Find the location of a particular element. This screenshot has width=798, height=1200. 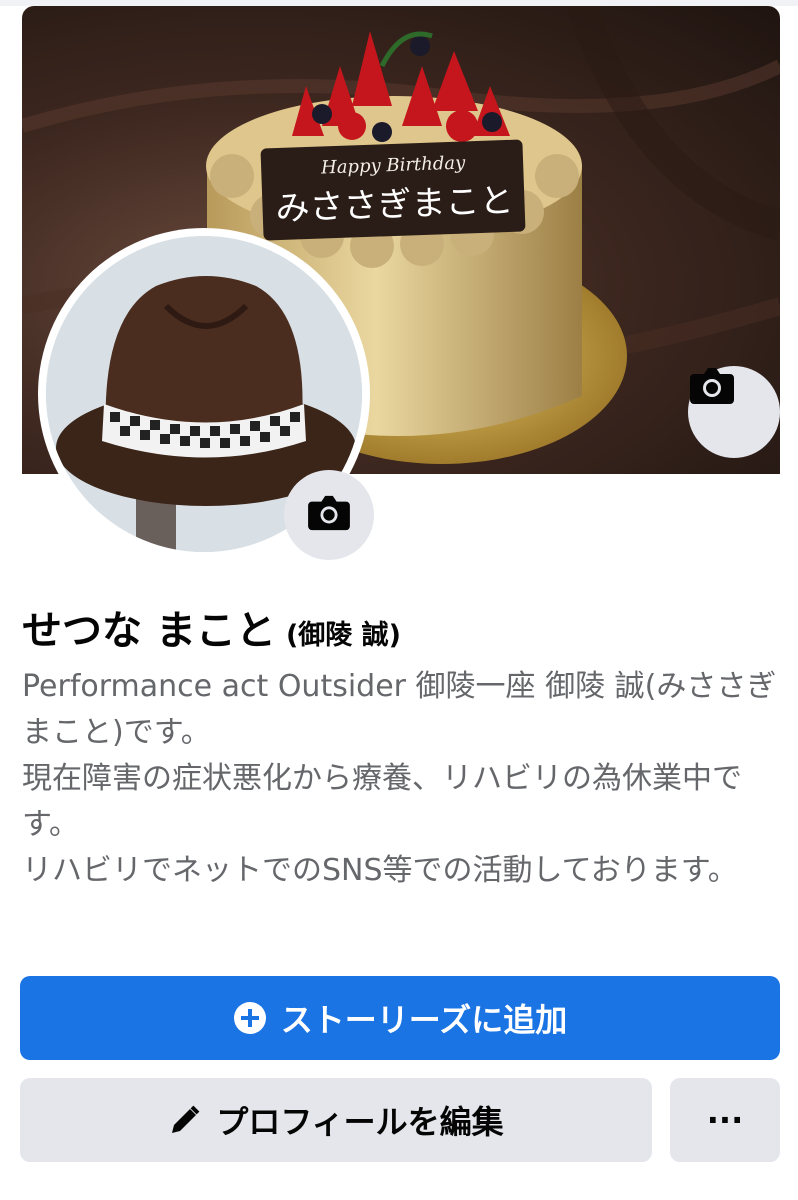

camera-icon is located at coordinates (329, 515).